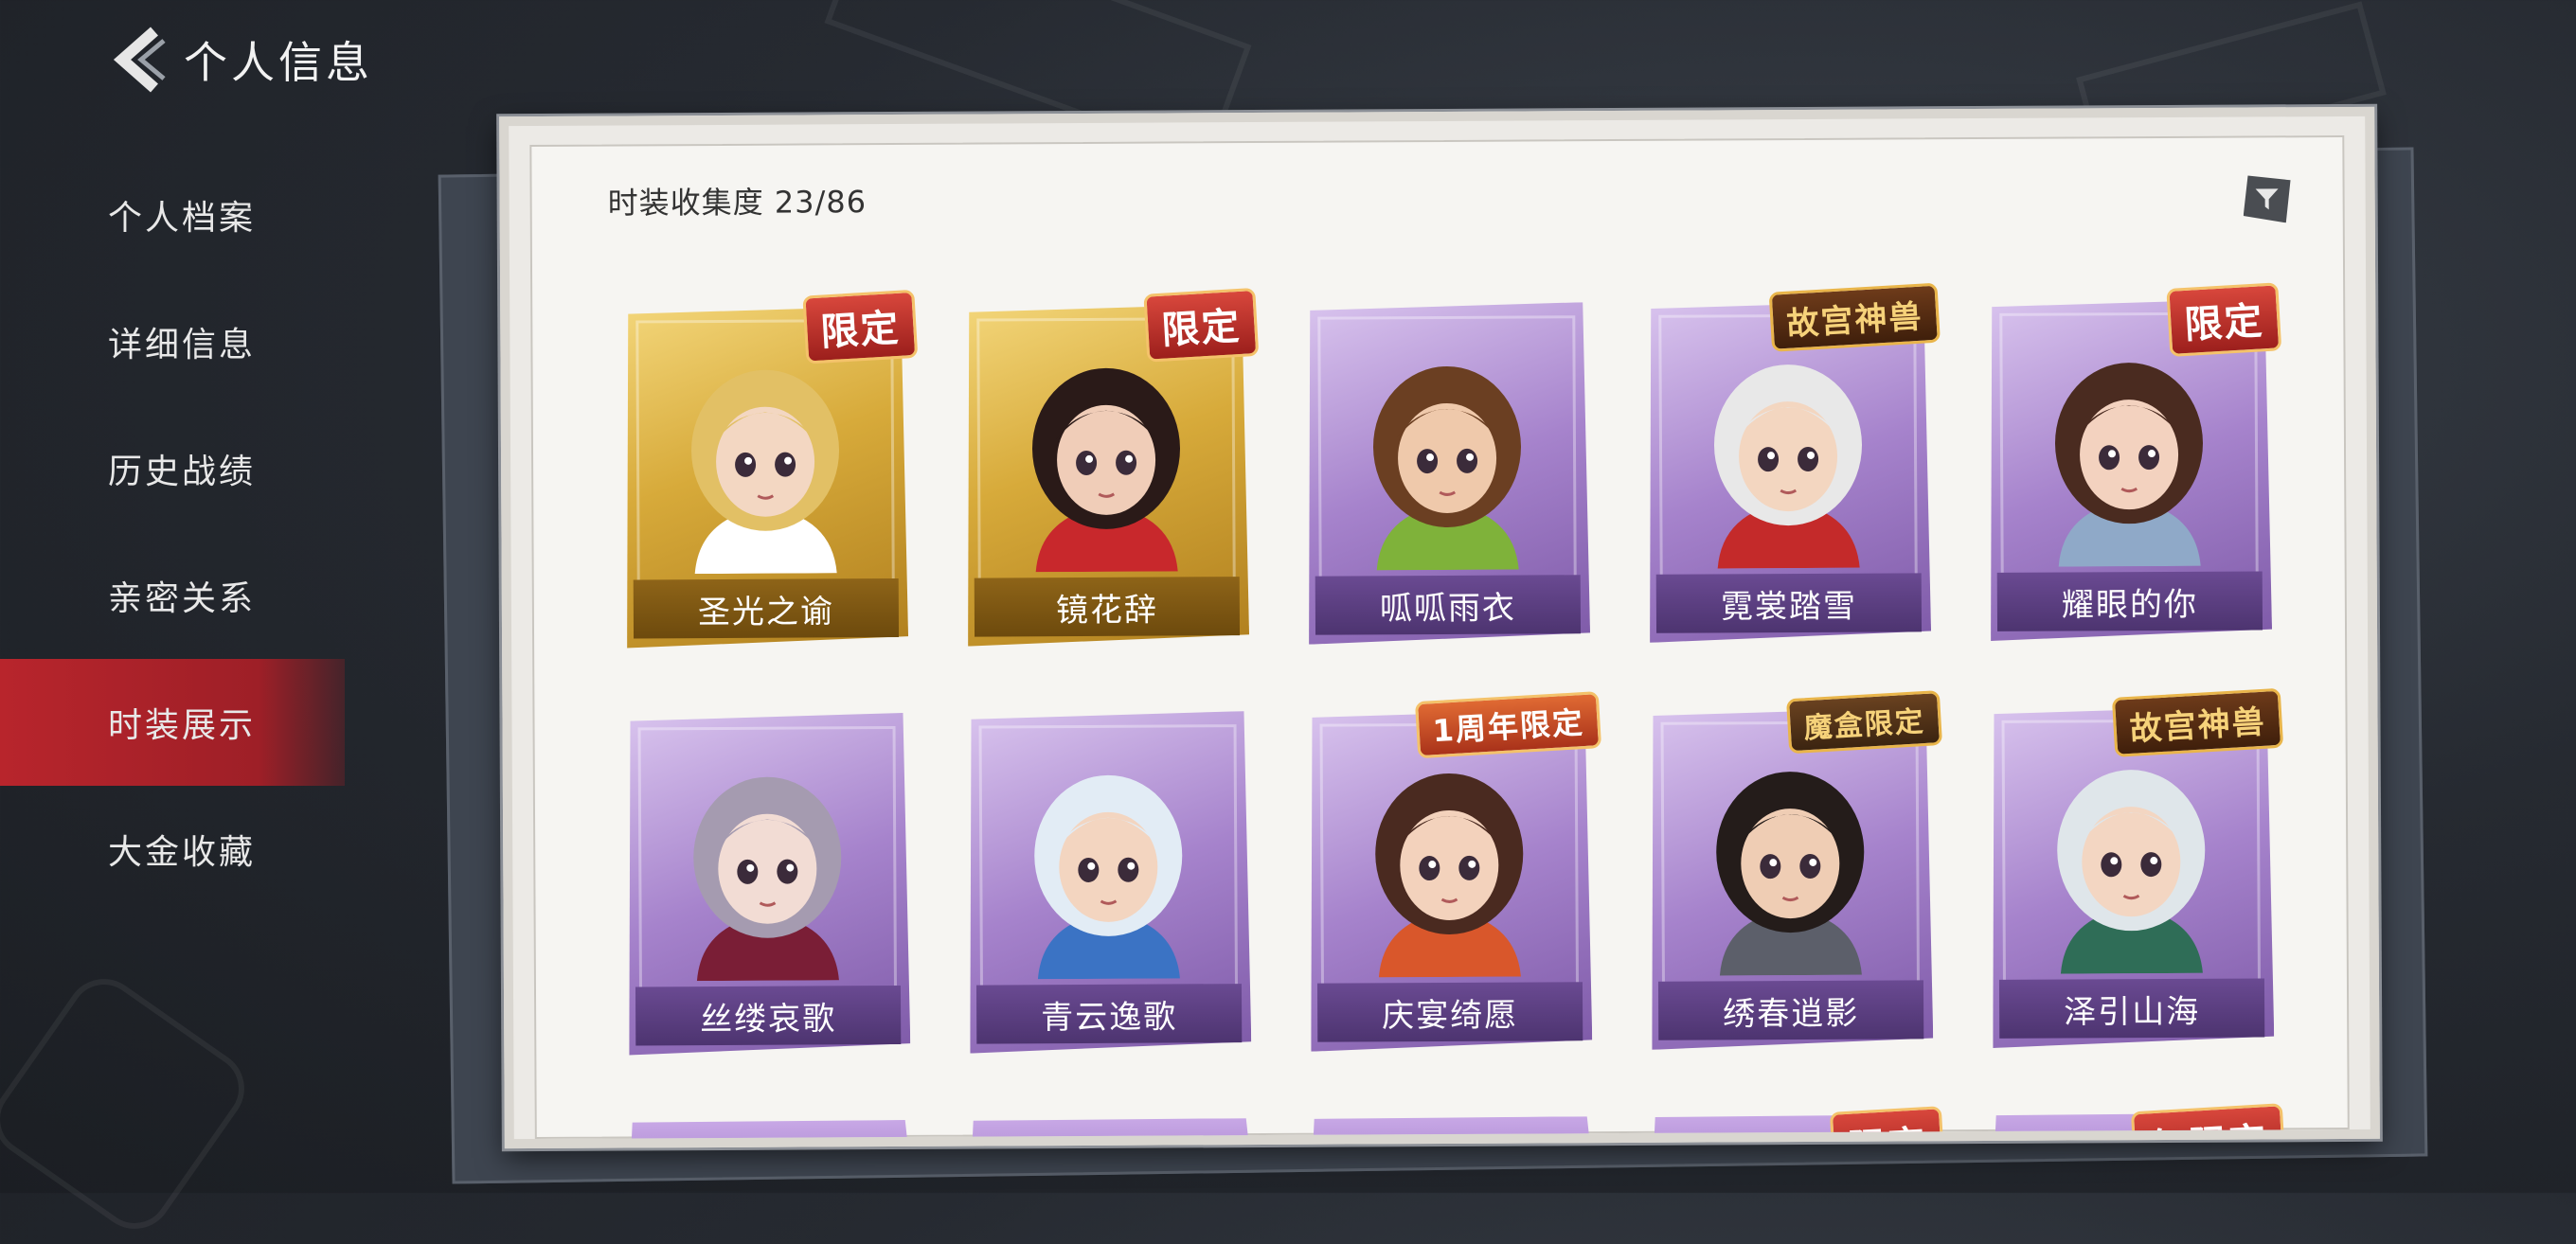 This screenshot has height=1244, width=2576. I want to click on sidebar-item-history: 历史战绩, so click(180, 468).